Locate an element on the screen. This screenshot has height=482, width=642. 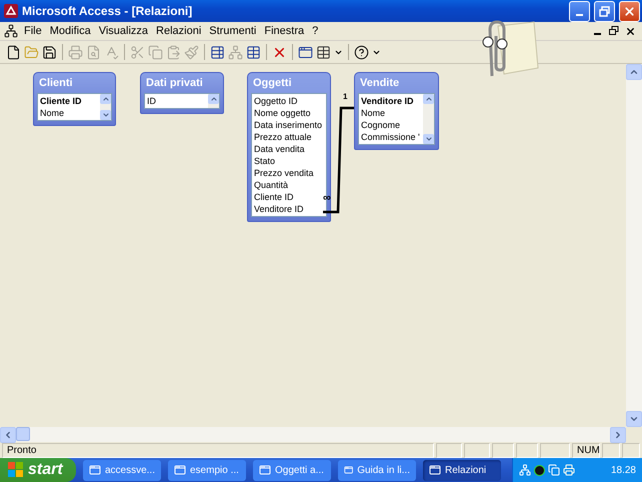
minimize-icon is located at coordinates (579, 15).